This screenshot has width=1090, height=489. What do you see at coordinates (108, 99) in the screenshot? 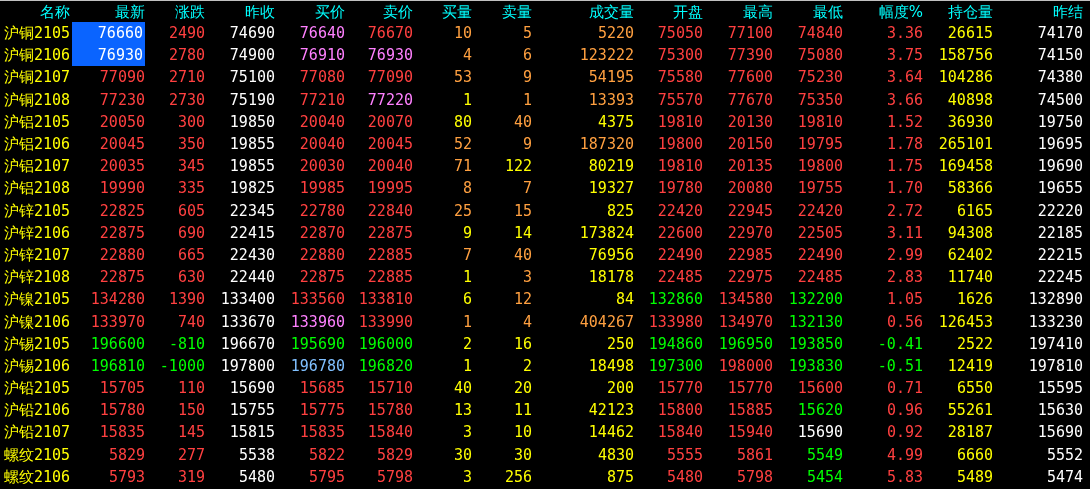
I see `selection-highlight: 77230` at bounding box center [108, 99].